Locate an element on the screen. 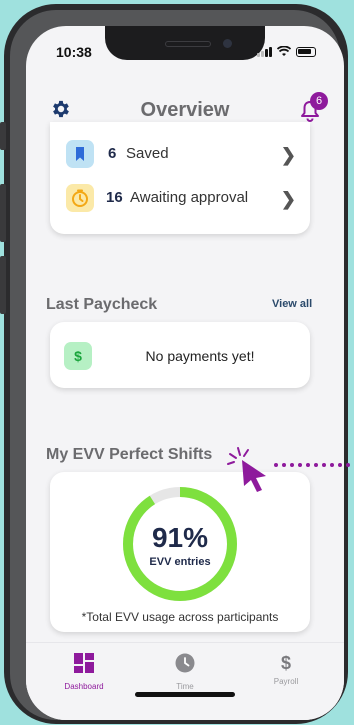 This screenshot has height=725, width=354. bookmark-icon is located at coordinates (80, 154).